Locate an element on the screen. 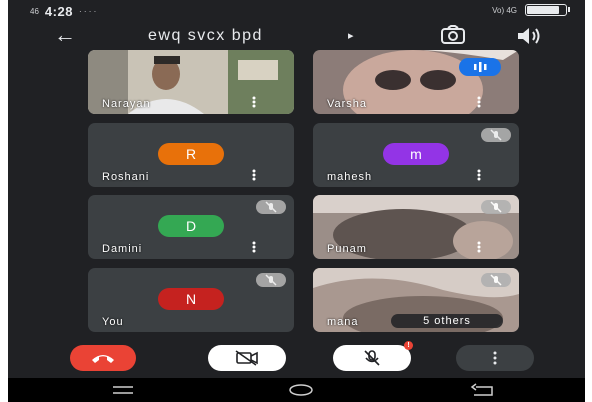 The height and width of the screenshot is (402, 592). avatar: R is located at coordinates (191, 154).